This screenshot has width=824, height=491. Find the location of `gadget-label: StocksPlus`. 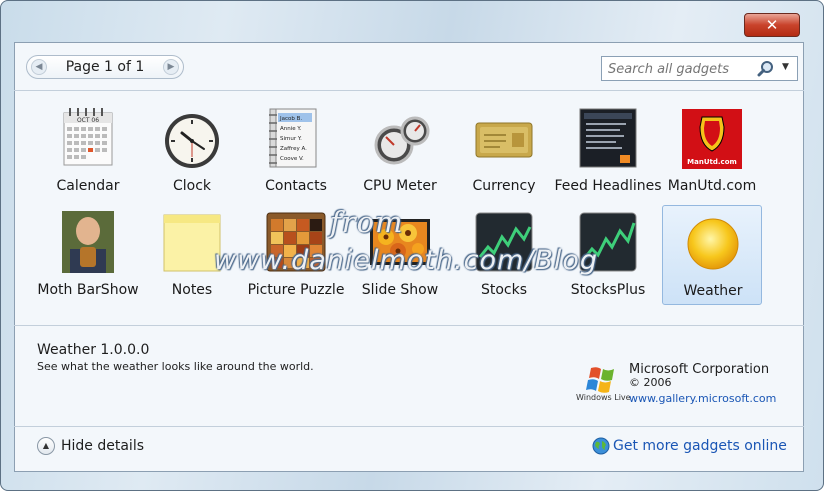

gadget-label: StocksPlus is located at coordinates (608, 290).